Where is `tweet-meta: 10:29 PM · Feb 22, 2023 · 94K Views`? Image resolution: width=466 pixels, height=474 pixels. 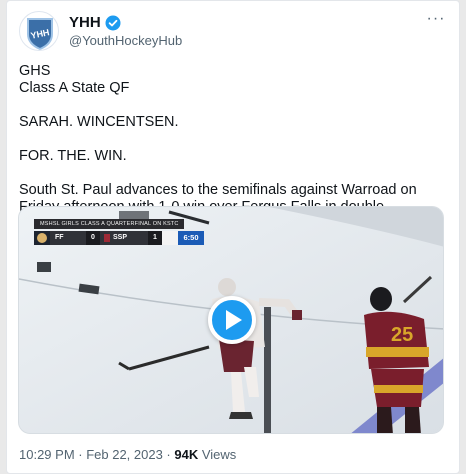
tweet-meta: 10:29 PM · Feb 22, 2023 · 94K Views is located at coordinates (127, 455).